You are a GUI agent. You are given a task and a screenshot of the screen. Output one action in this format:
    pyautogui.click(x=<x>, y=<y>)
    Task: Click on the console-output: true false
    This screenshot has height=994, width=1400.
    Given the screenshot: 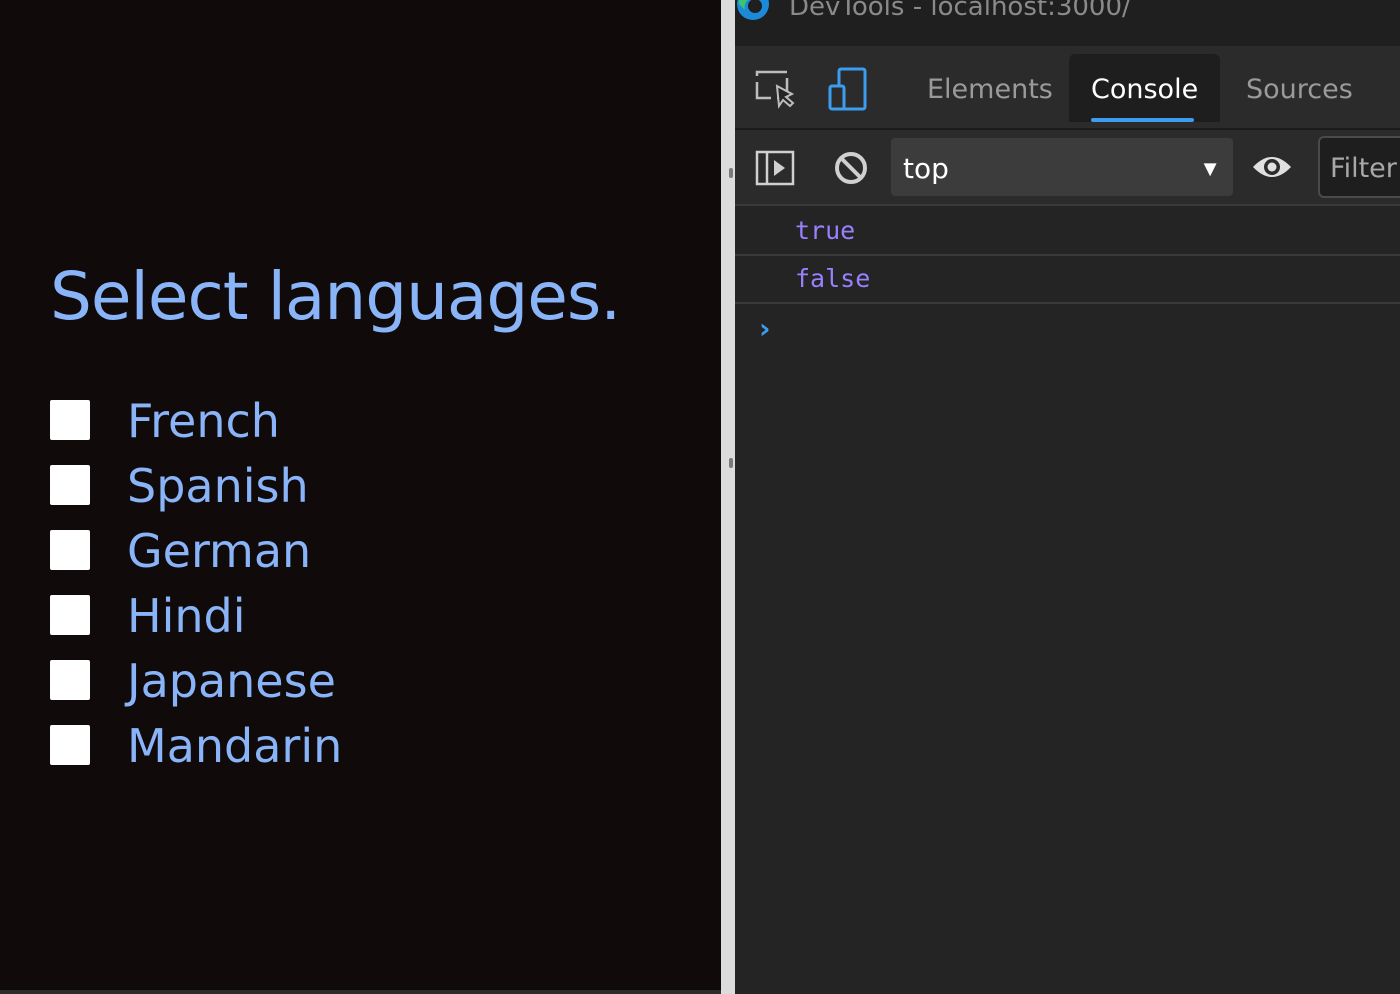 What is the action you would take?
    pyautogui.click(x=1067, y=256)
    